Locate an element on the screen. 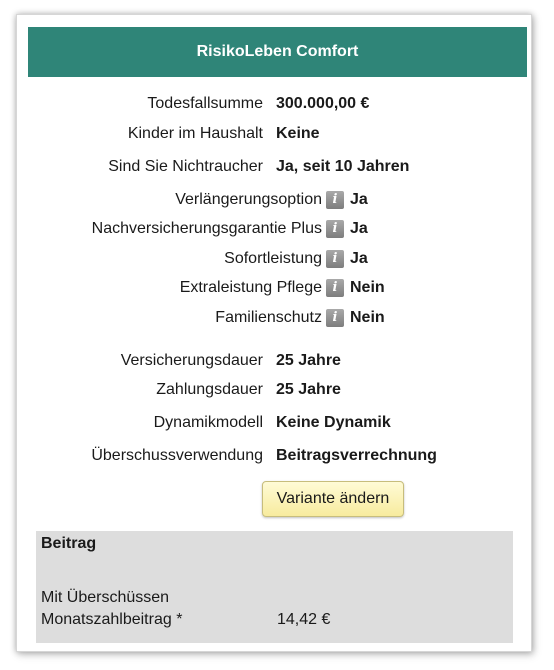  row-value: Keine is located at coordinates (298, 133).